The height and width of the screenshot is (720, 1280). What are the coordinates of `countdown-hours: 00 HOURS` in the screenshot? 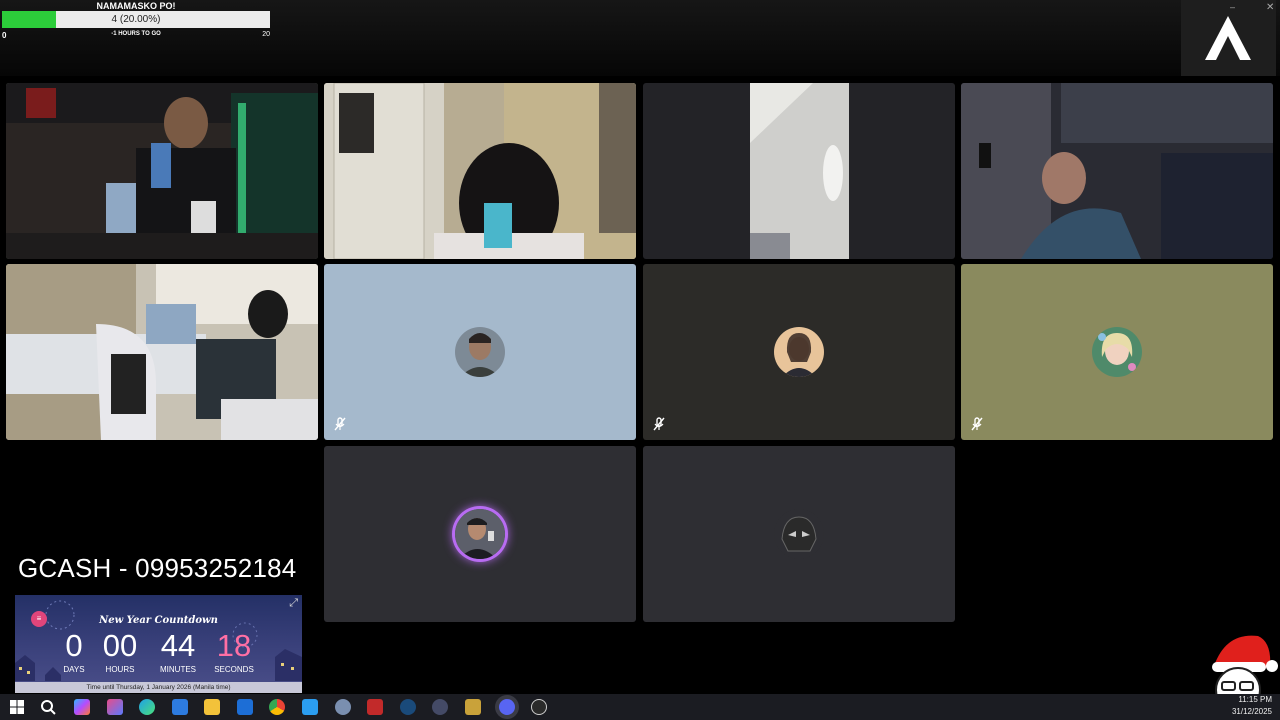 It's located at (120, 651).